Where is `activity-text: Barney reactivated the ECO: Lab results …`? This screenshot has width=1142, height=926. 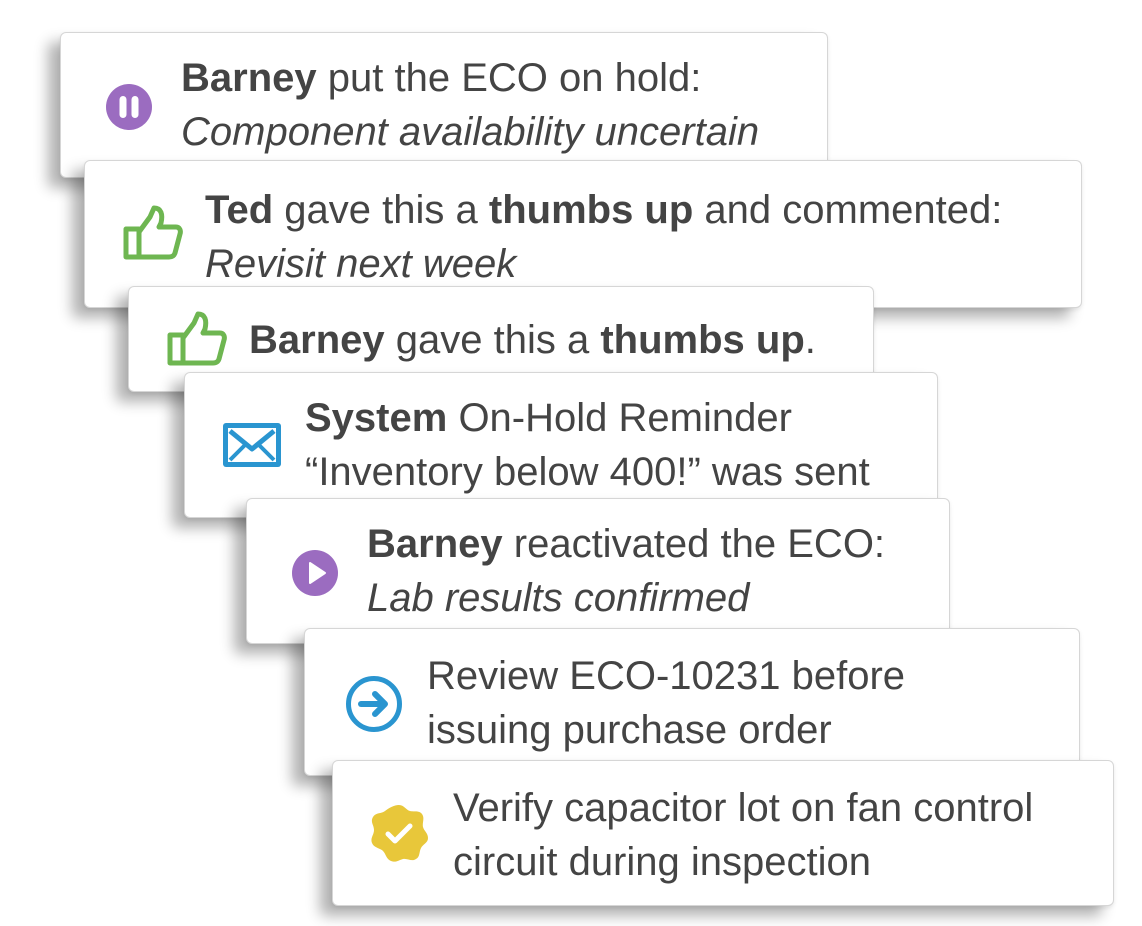
activity-text: Barney reactivated the ECO: Lab results … is located at coordinates (626, 571).